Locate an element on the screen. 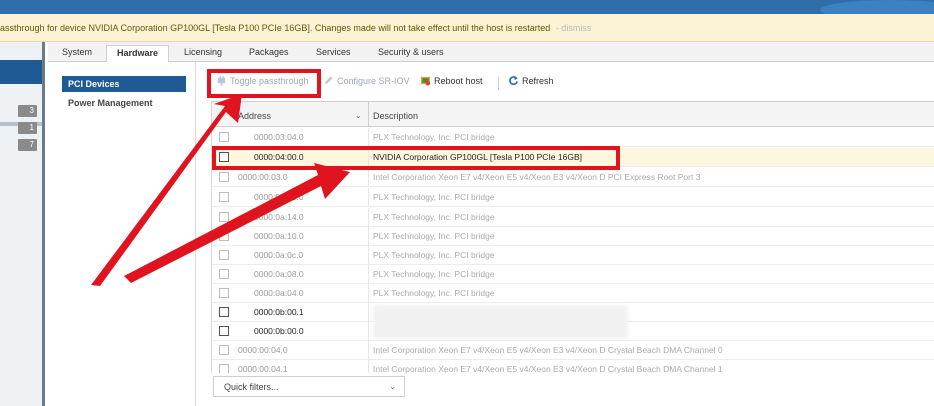 The image size is (934, 406). toolbar-separator is located at coordinates (498, 83).